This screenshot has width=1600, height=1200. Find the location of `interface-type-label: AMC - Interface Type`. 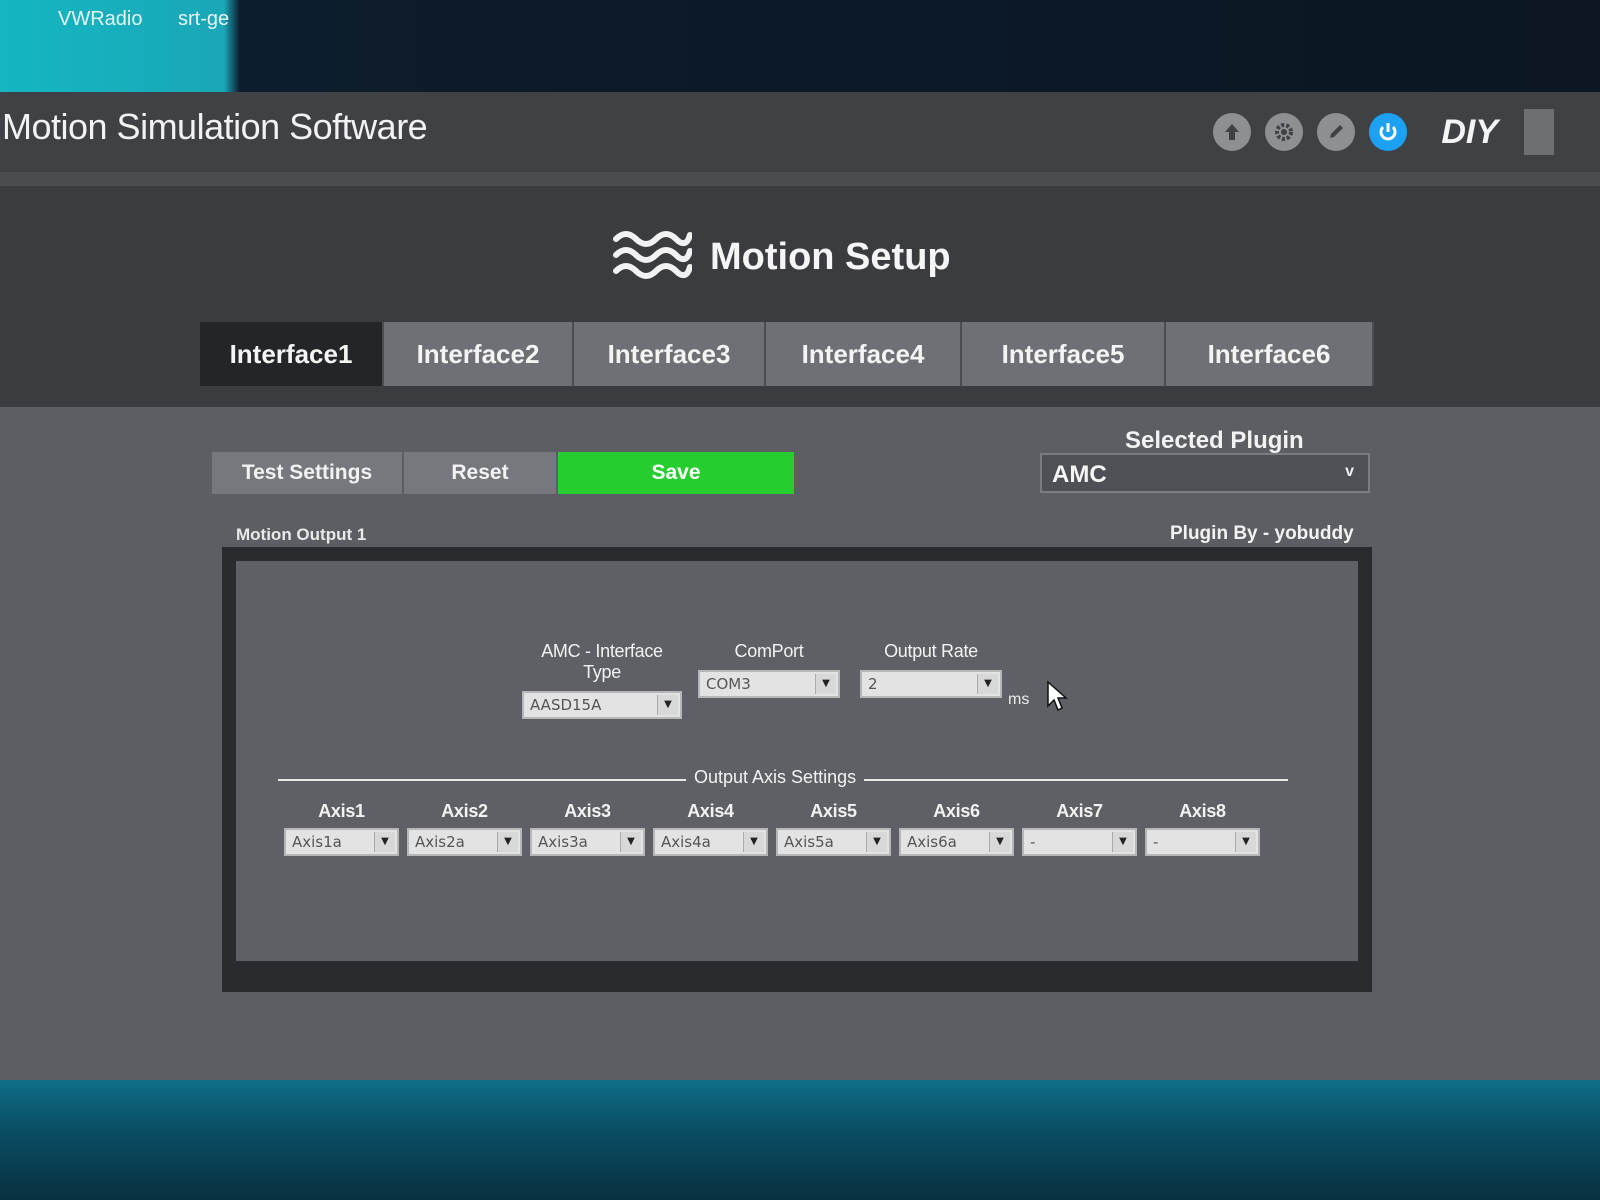

interface-type-label: AMC - Interface Type is located at coordinates (602, 661).